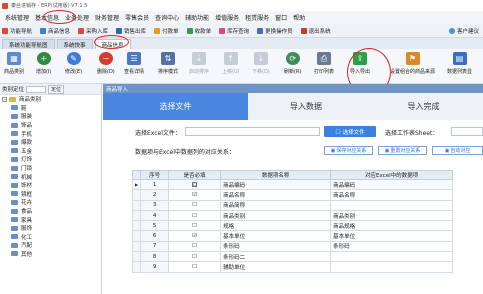 The height and width of the screenshot is (294, 483). What do you see at coordinates (457, 150) in the screenshot?
I see `auto-mapping-button: ▣ 自动对应` at bounding box center [457, 150].